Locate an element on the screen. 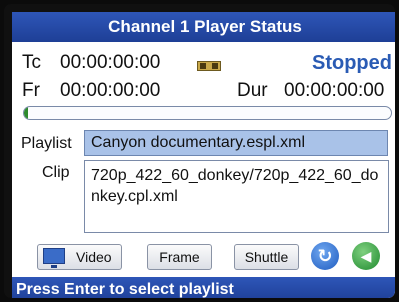 The width and height of the screenshot is (399, 302). playlist-label: Playlist is located at coordinates (46, 143).